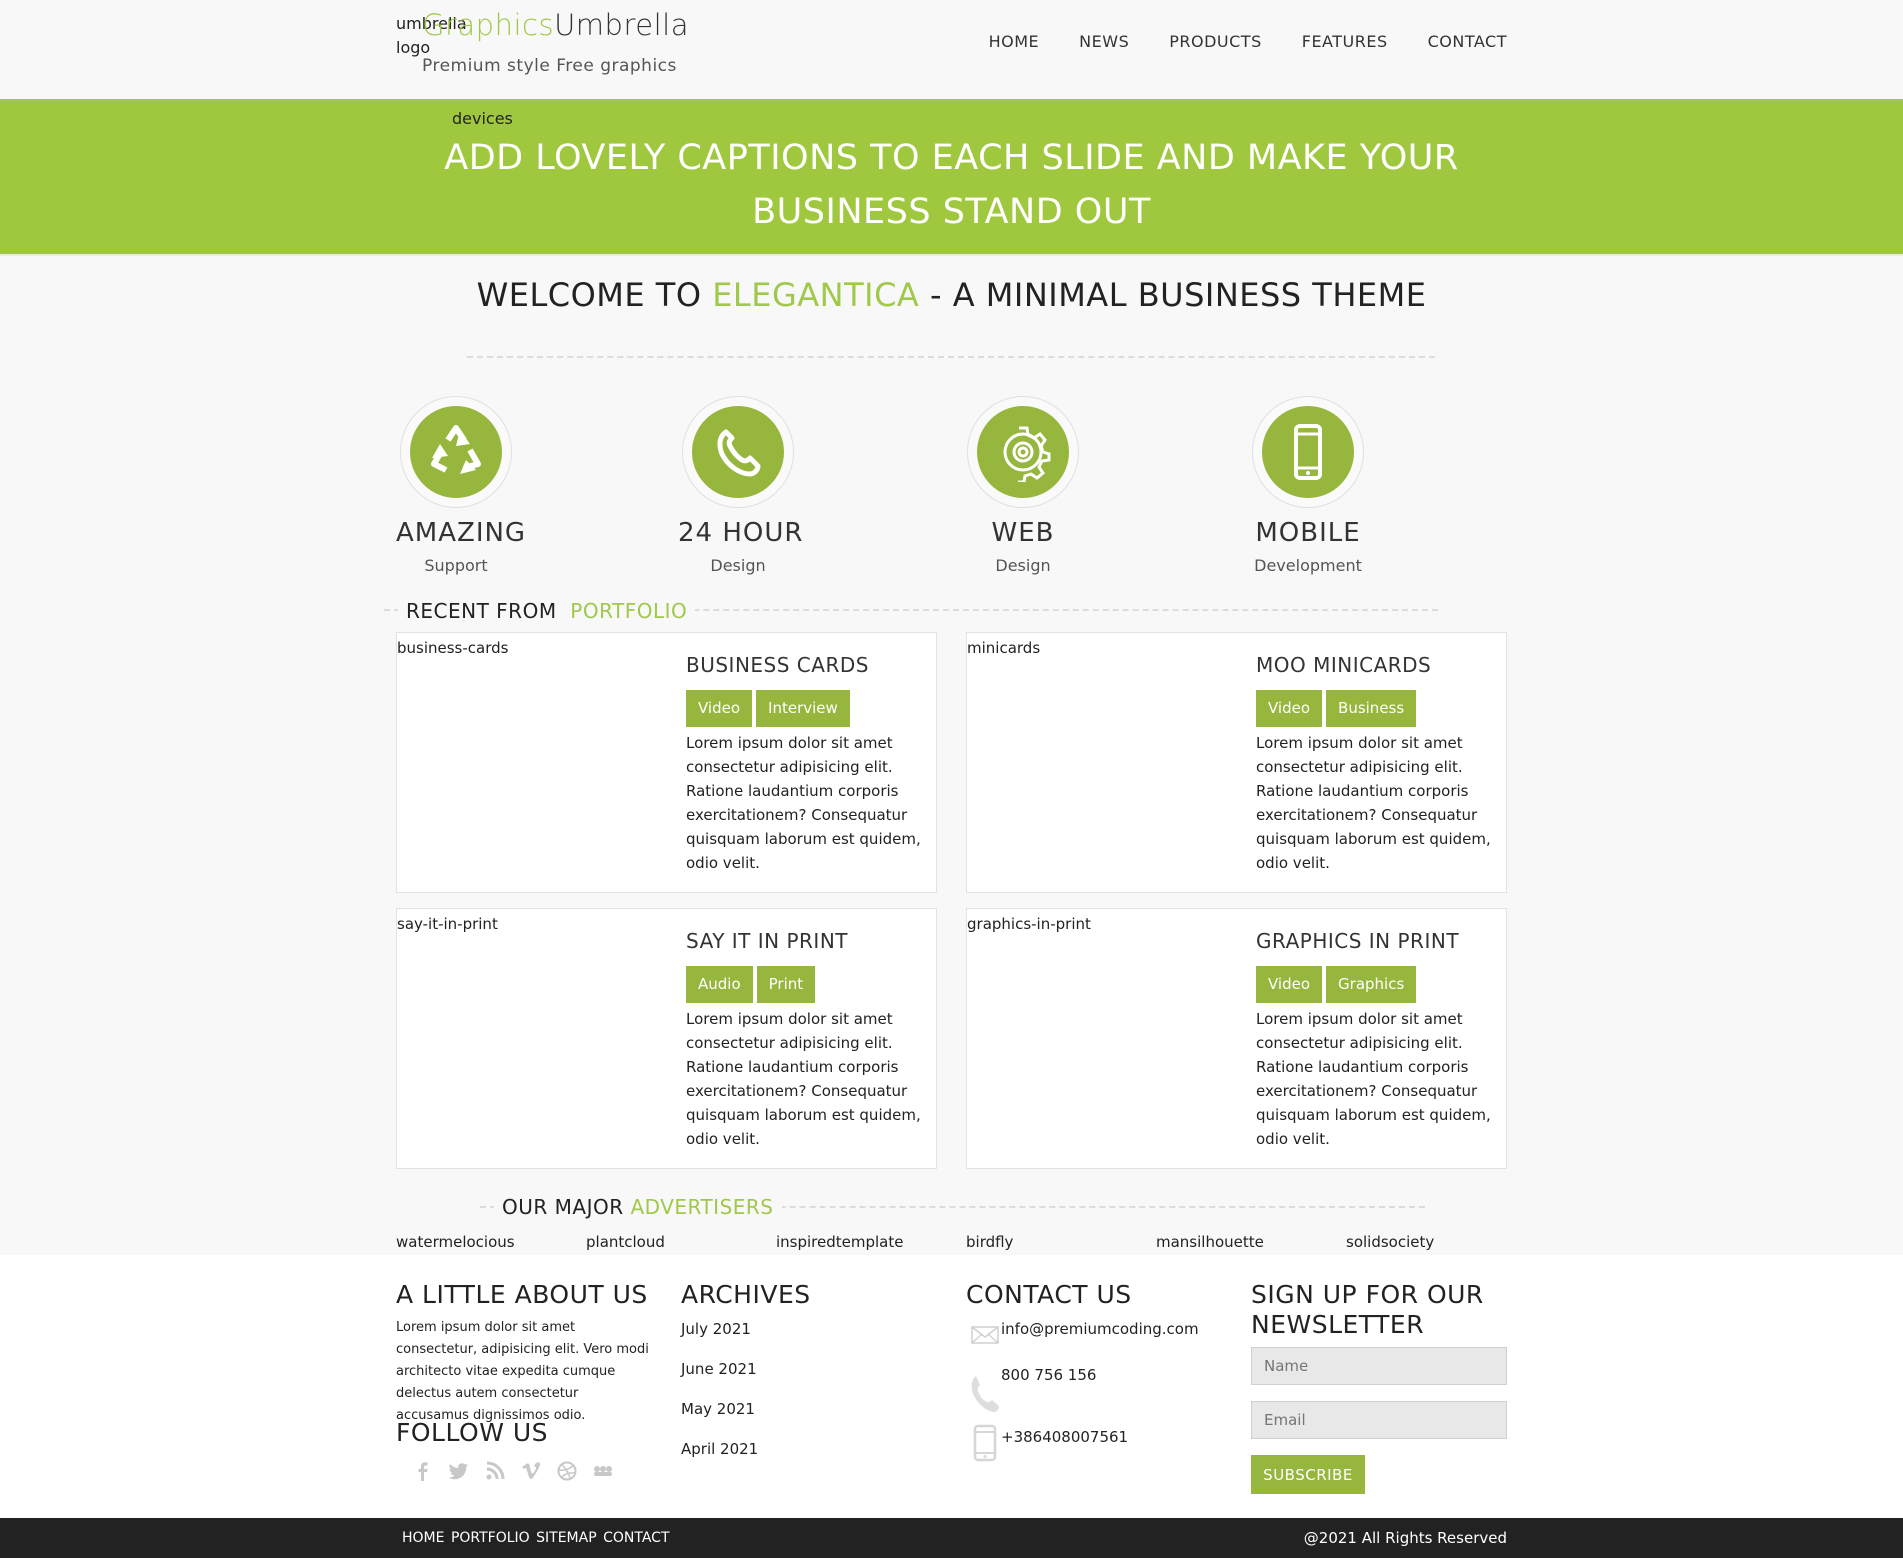  What do you see at coordinates (719, 984) in the screenshot?
I see `tag-audio: Audio` at bounding box center [719, 984].